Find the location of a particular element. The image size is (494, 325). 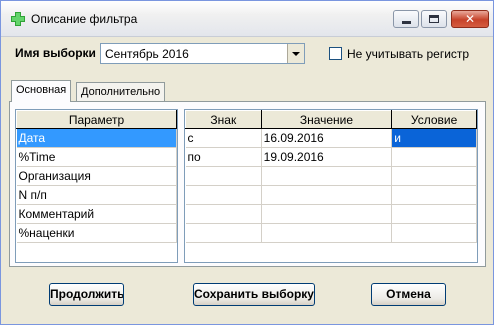

table-row: с 16.09.2016 и is located at coordinates (331, 138).